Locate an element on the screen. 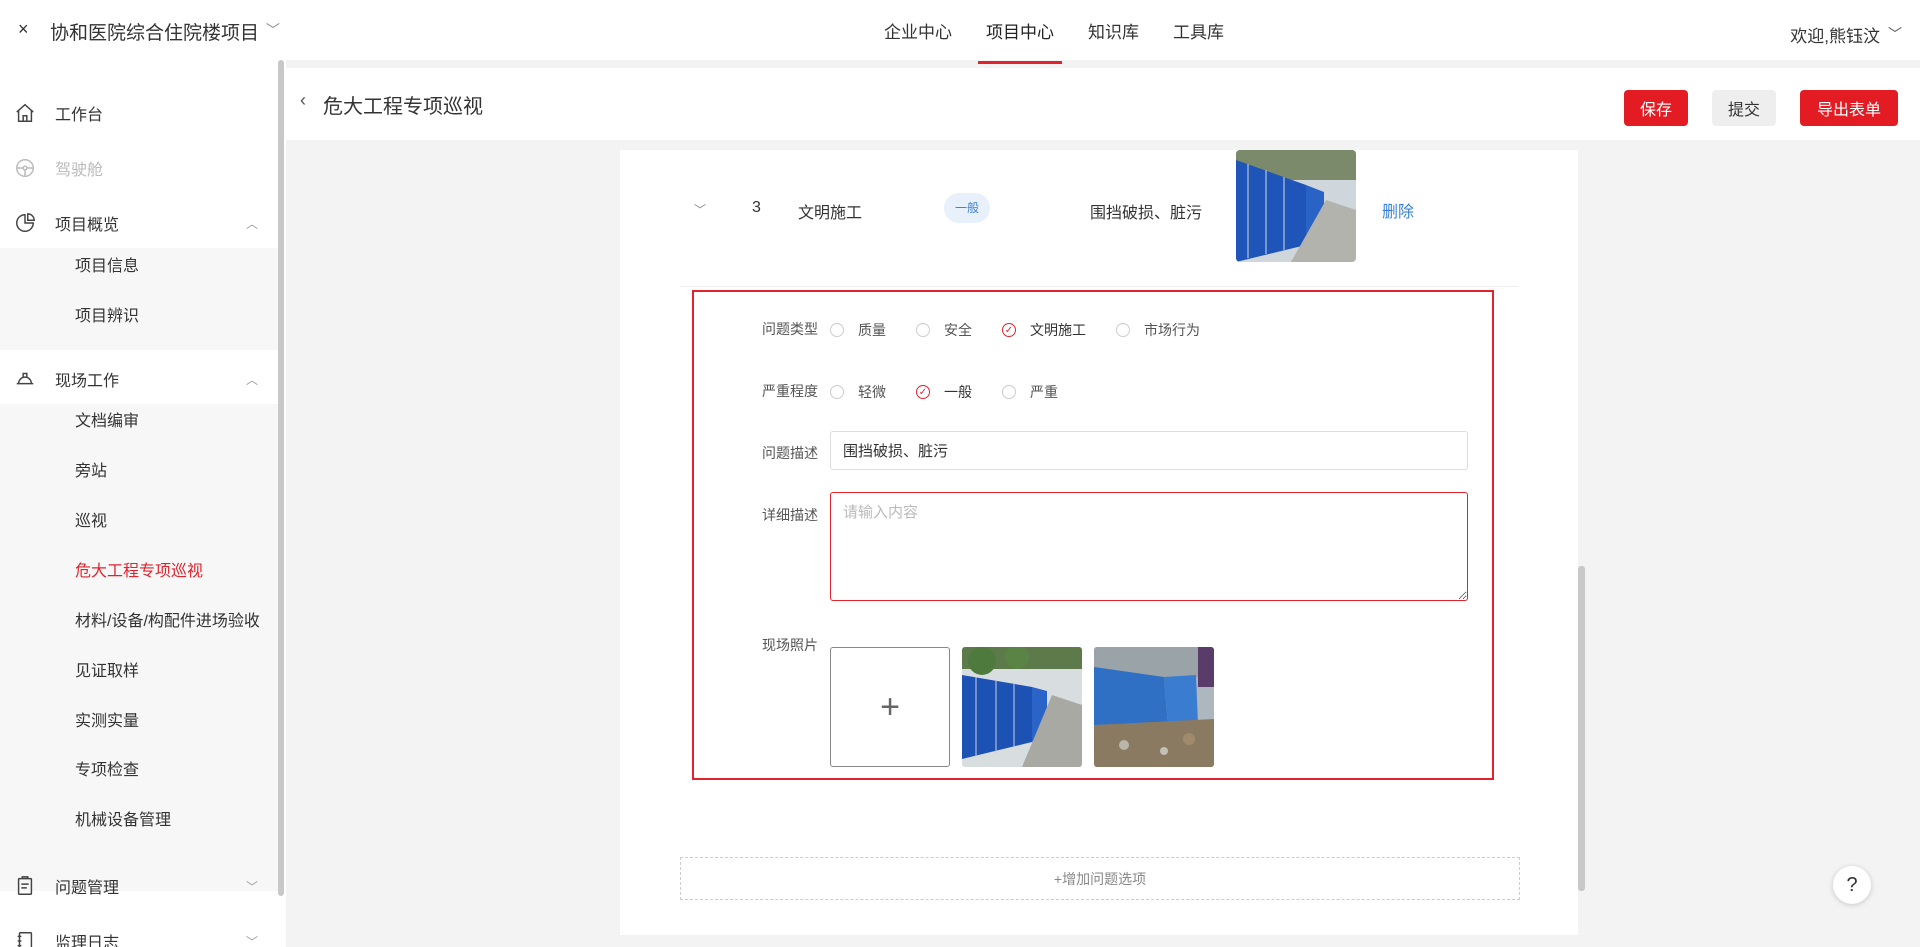  save-button: 保存 is located at coordinates (1656, 108).